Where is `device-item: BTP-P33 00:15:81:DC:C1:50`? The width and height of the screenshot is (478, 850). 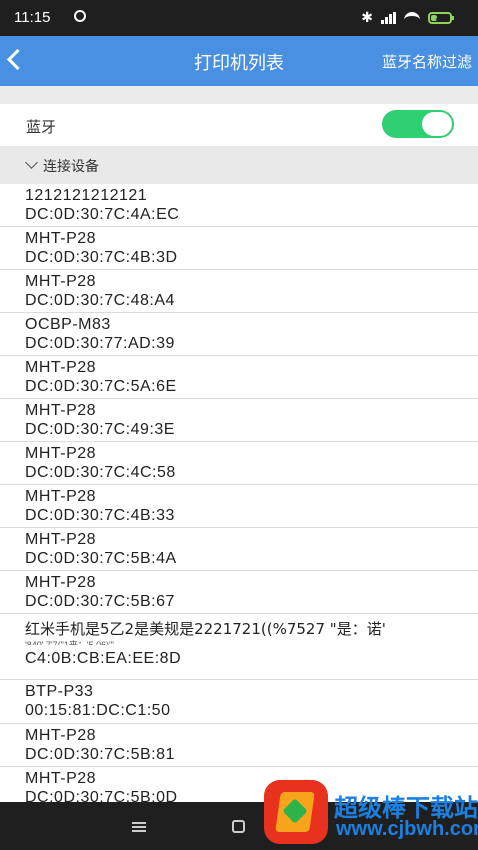
device-item: BTP-P33 00:15:81:DC:C1:50 is located at coordinates (239, 702).